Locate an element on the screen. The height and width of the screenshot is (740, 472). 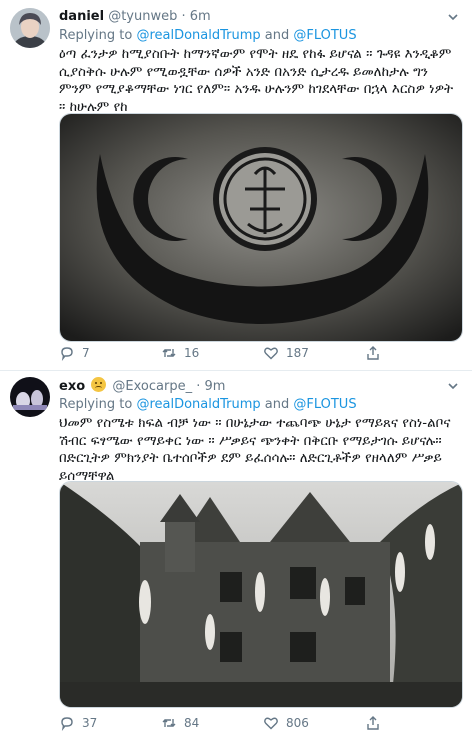
tweet-header: exo @Exocarpe_ · 9m is located at coordinates (142, 386).